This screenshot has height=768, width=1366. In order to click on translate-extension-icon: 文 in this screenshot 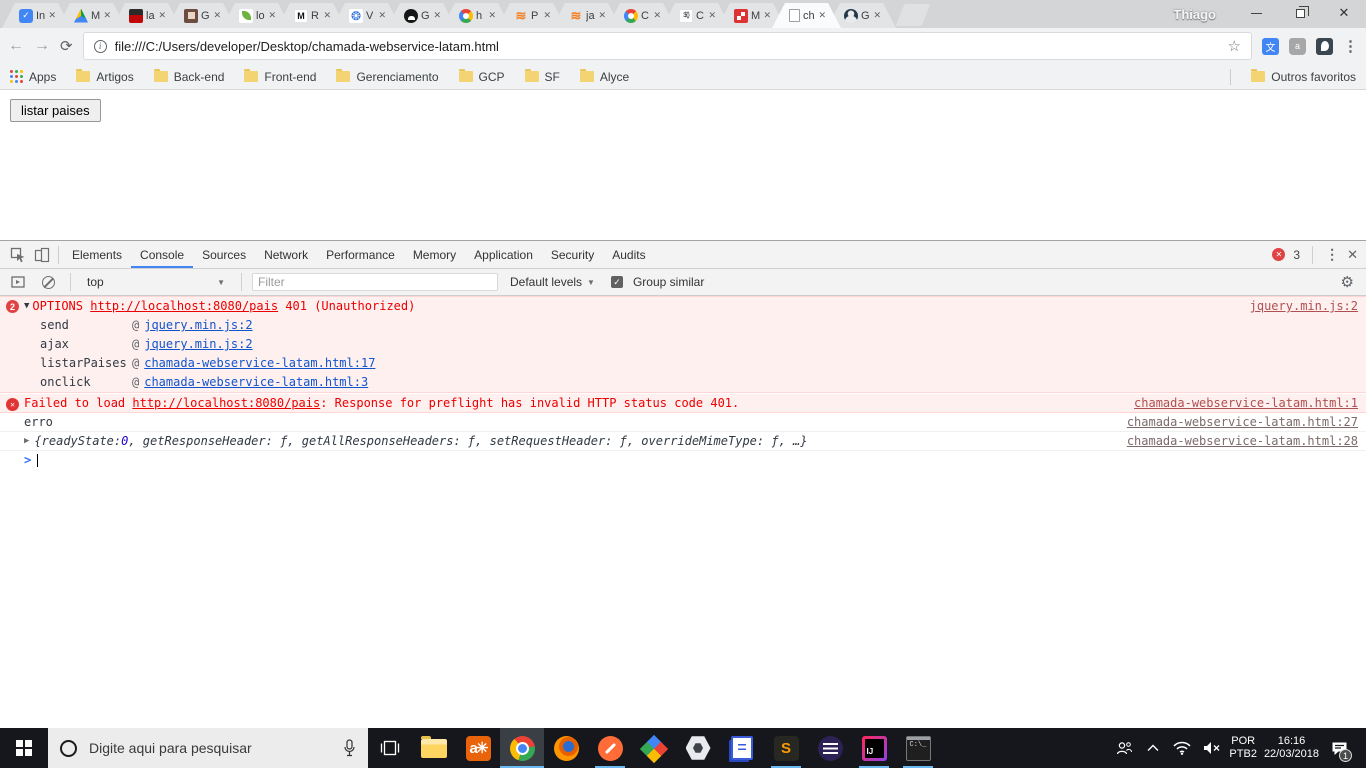, I will do `click(1270, 46)`.